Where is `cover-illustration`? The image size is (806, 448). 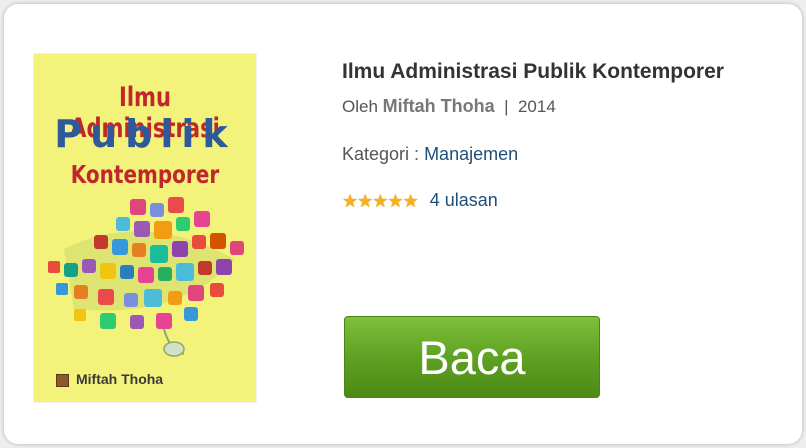 cover-illustration is located at coordinates (146, 277).